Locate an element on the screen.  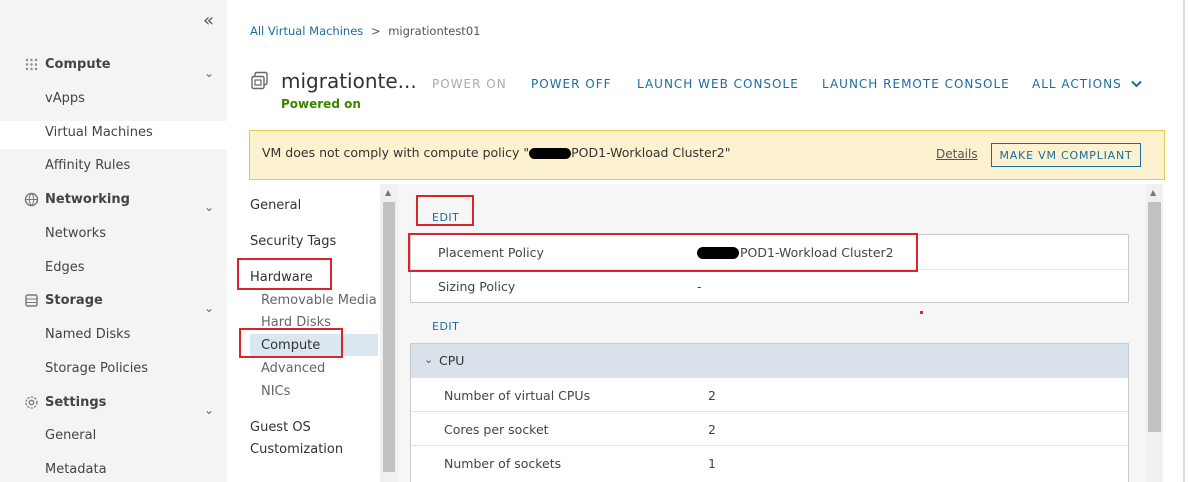
power-on-button: POWER ON is located at coordinates (469, 84).